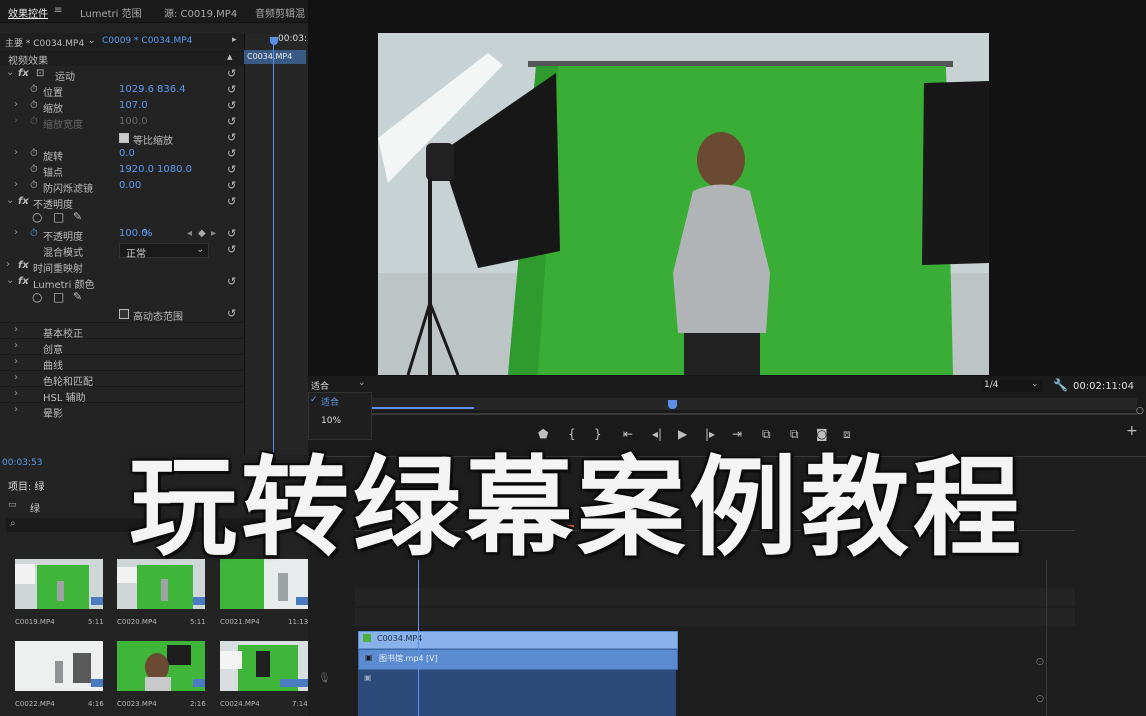 The height and width of the screenshot is (716, 1146). I want to click on uniform-scale-checkbox, so click(124, 138).